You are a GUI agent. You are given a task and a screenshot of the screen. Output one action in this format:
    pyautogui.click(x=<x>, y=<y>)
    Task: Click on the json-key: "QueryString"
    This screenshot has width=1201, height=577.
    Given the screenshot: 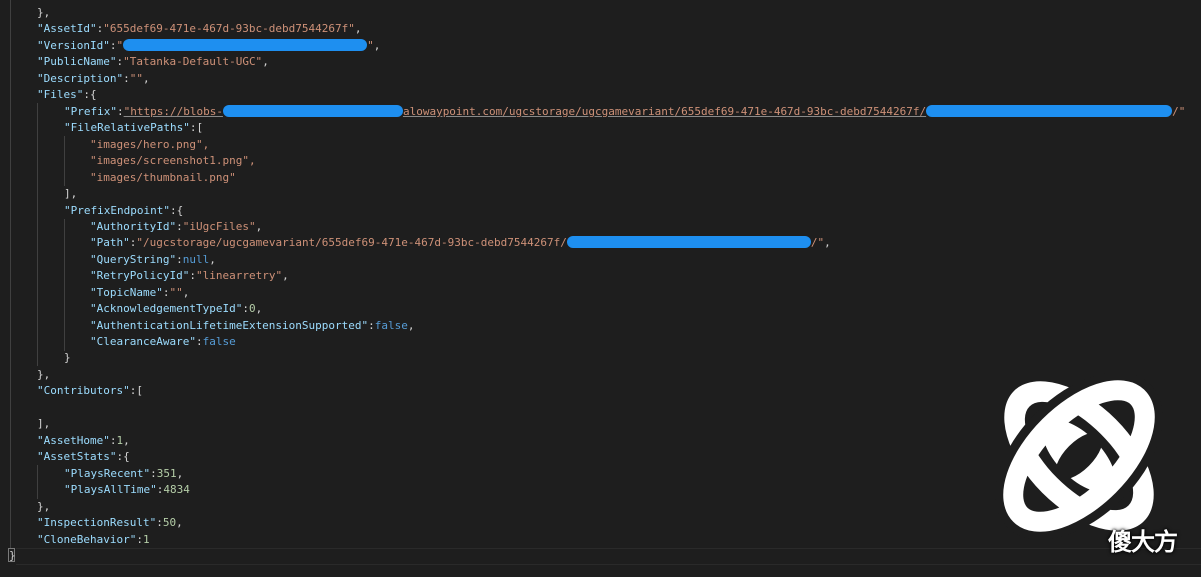 What is the action you would take?
    pyautogui.click(x=133, y=259)
    